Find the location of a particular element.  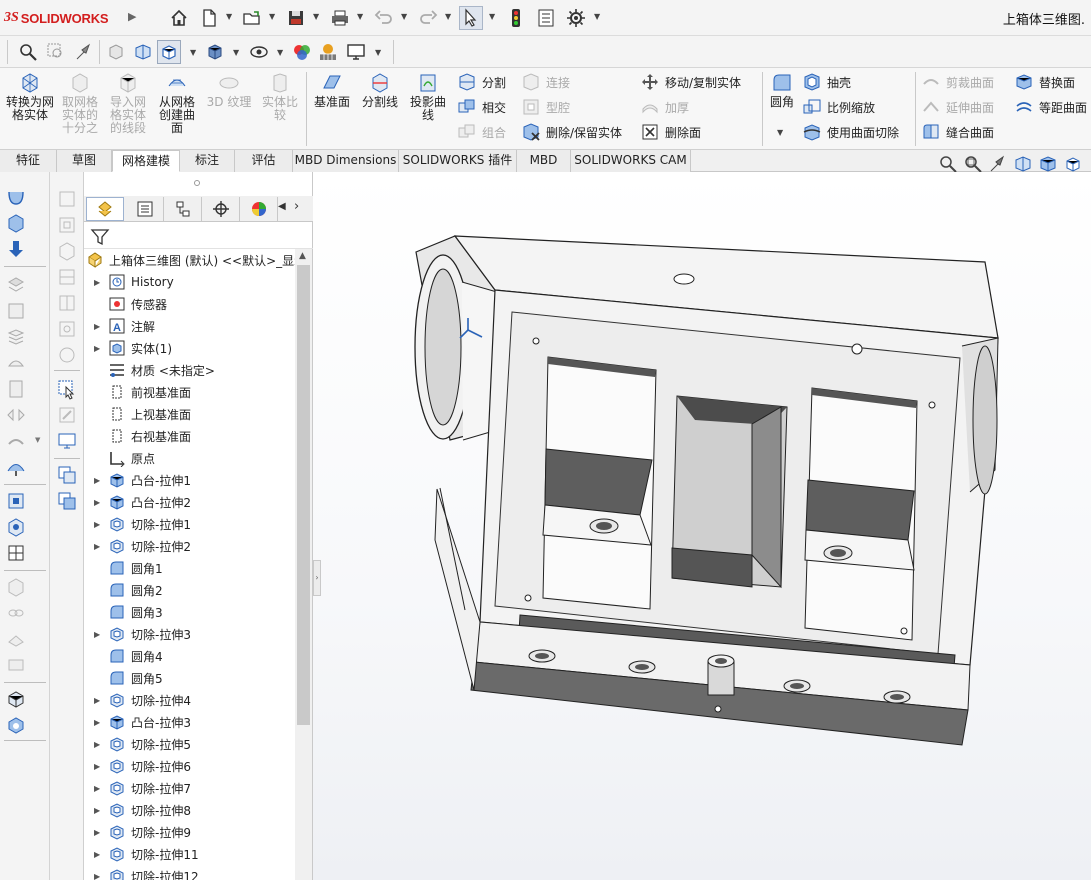

stack-icon is located at coordinates (16, 337).